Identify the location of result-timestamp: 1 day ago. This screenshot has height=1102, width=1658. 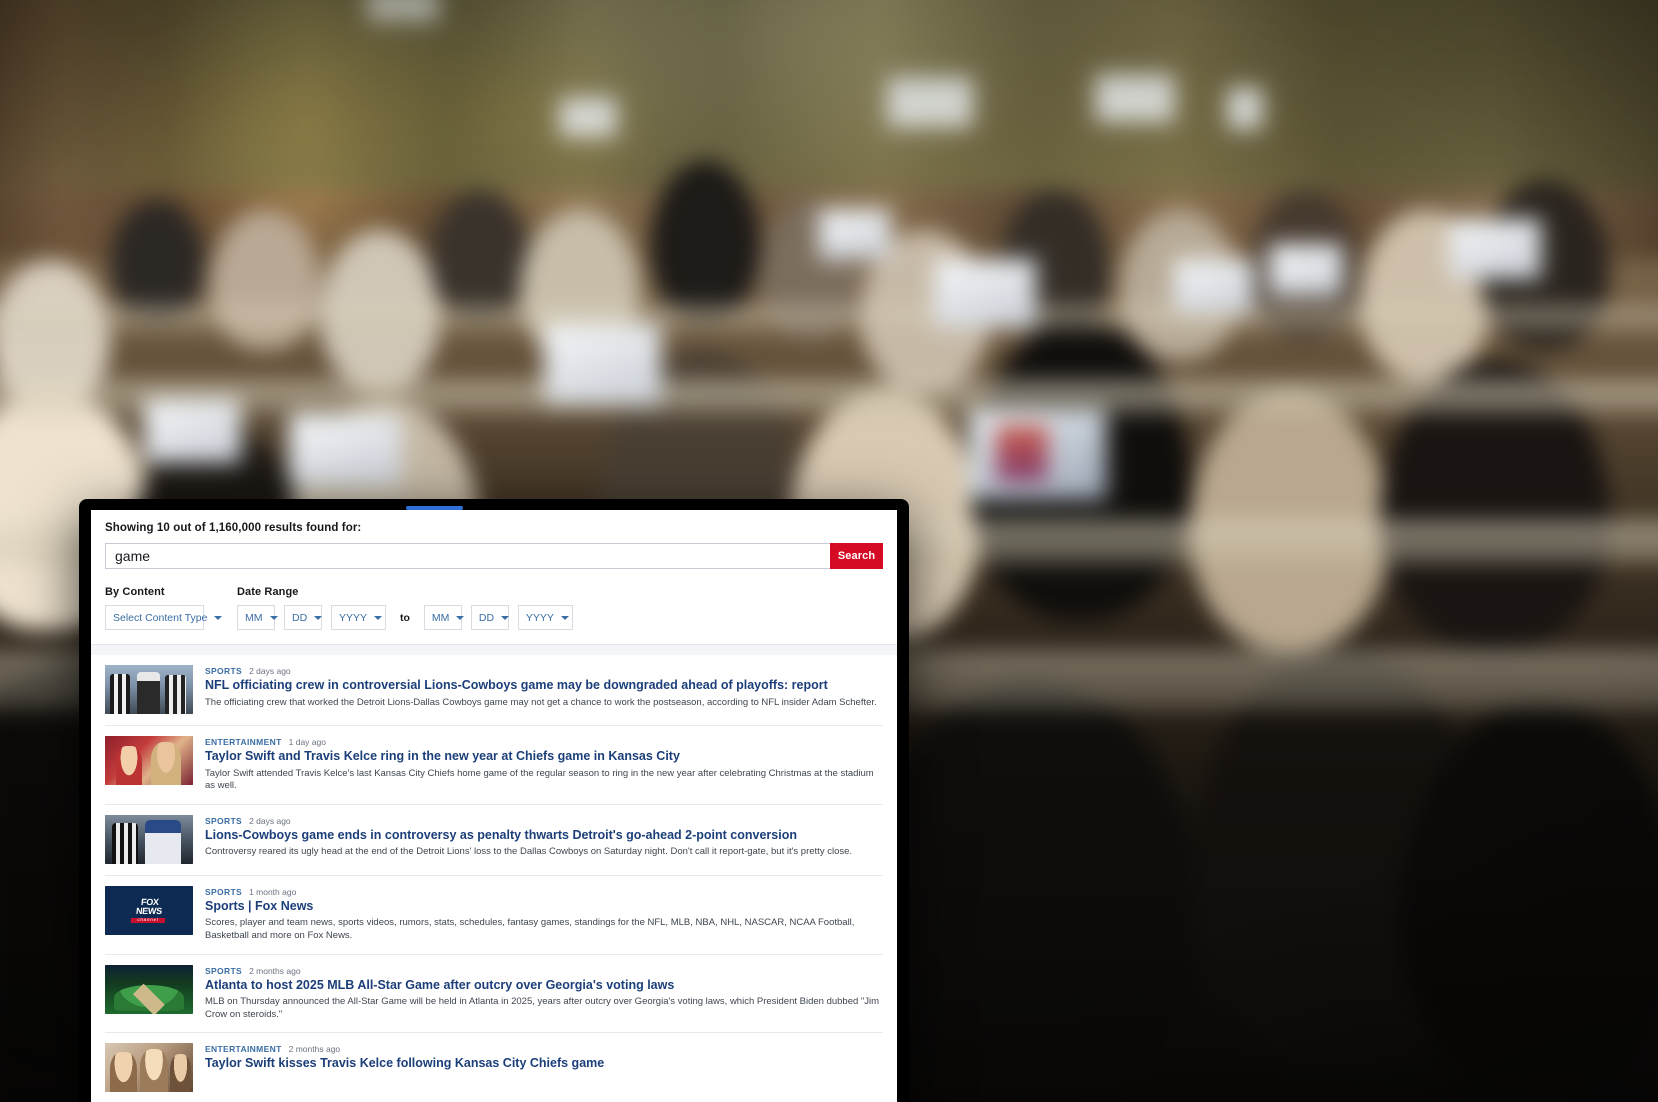
(307, 742).